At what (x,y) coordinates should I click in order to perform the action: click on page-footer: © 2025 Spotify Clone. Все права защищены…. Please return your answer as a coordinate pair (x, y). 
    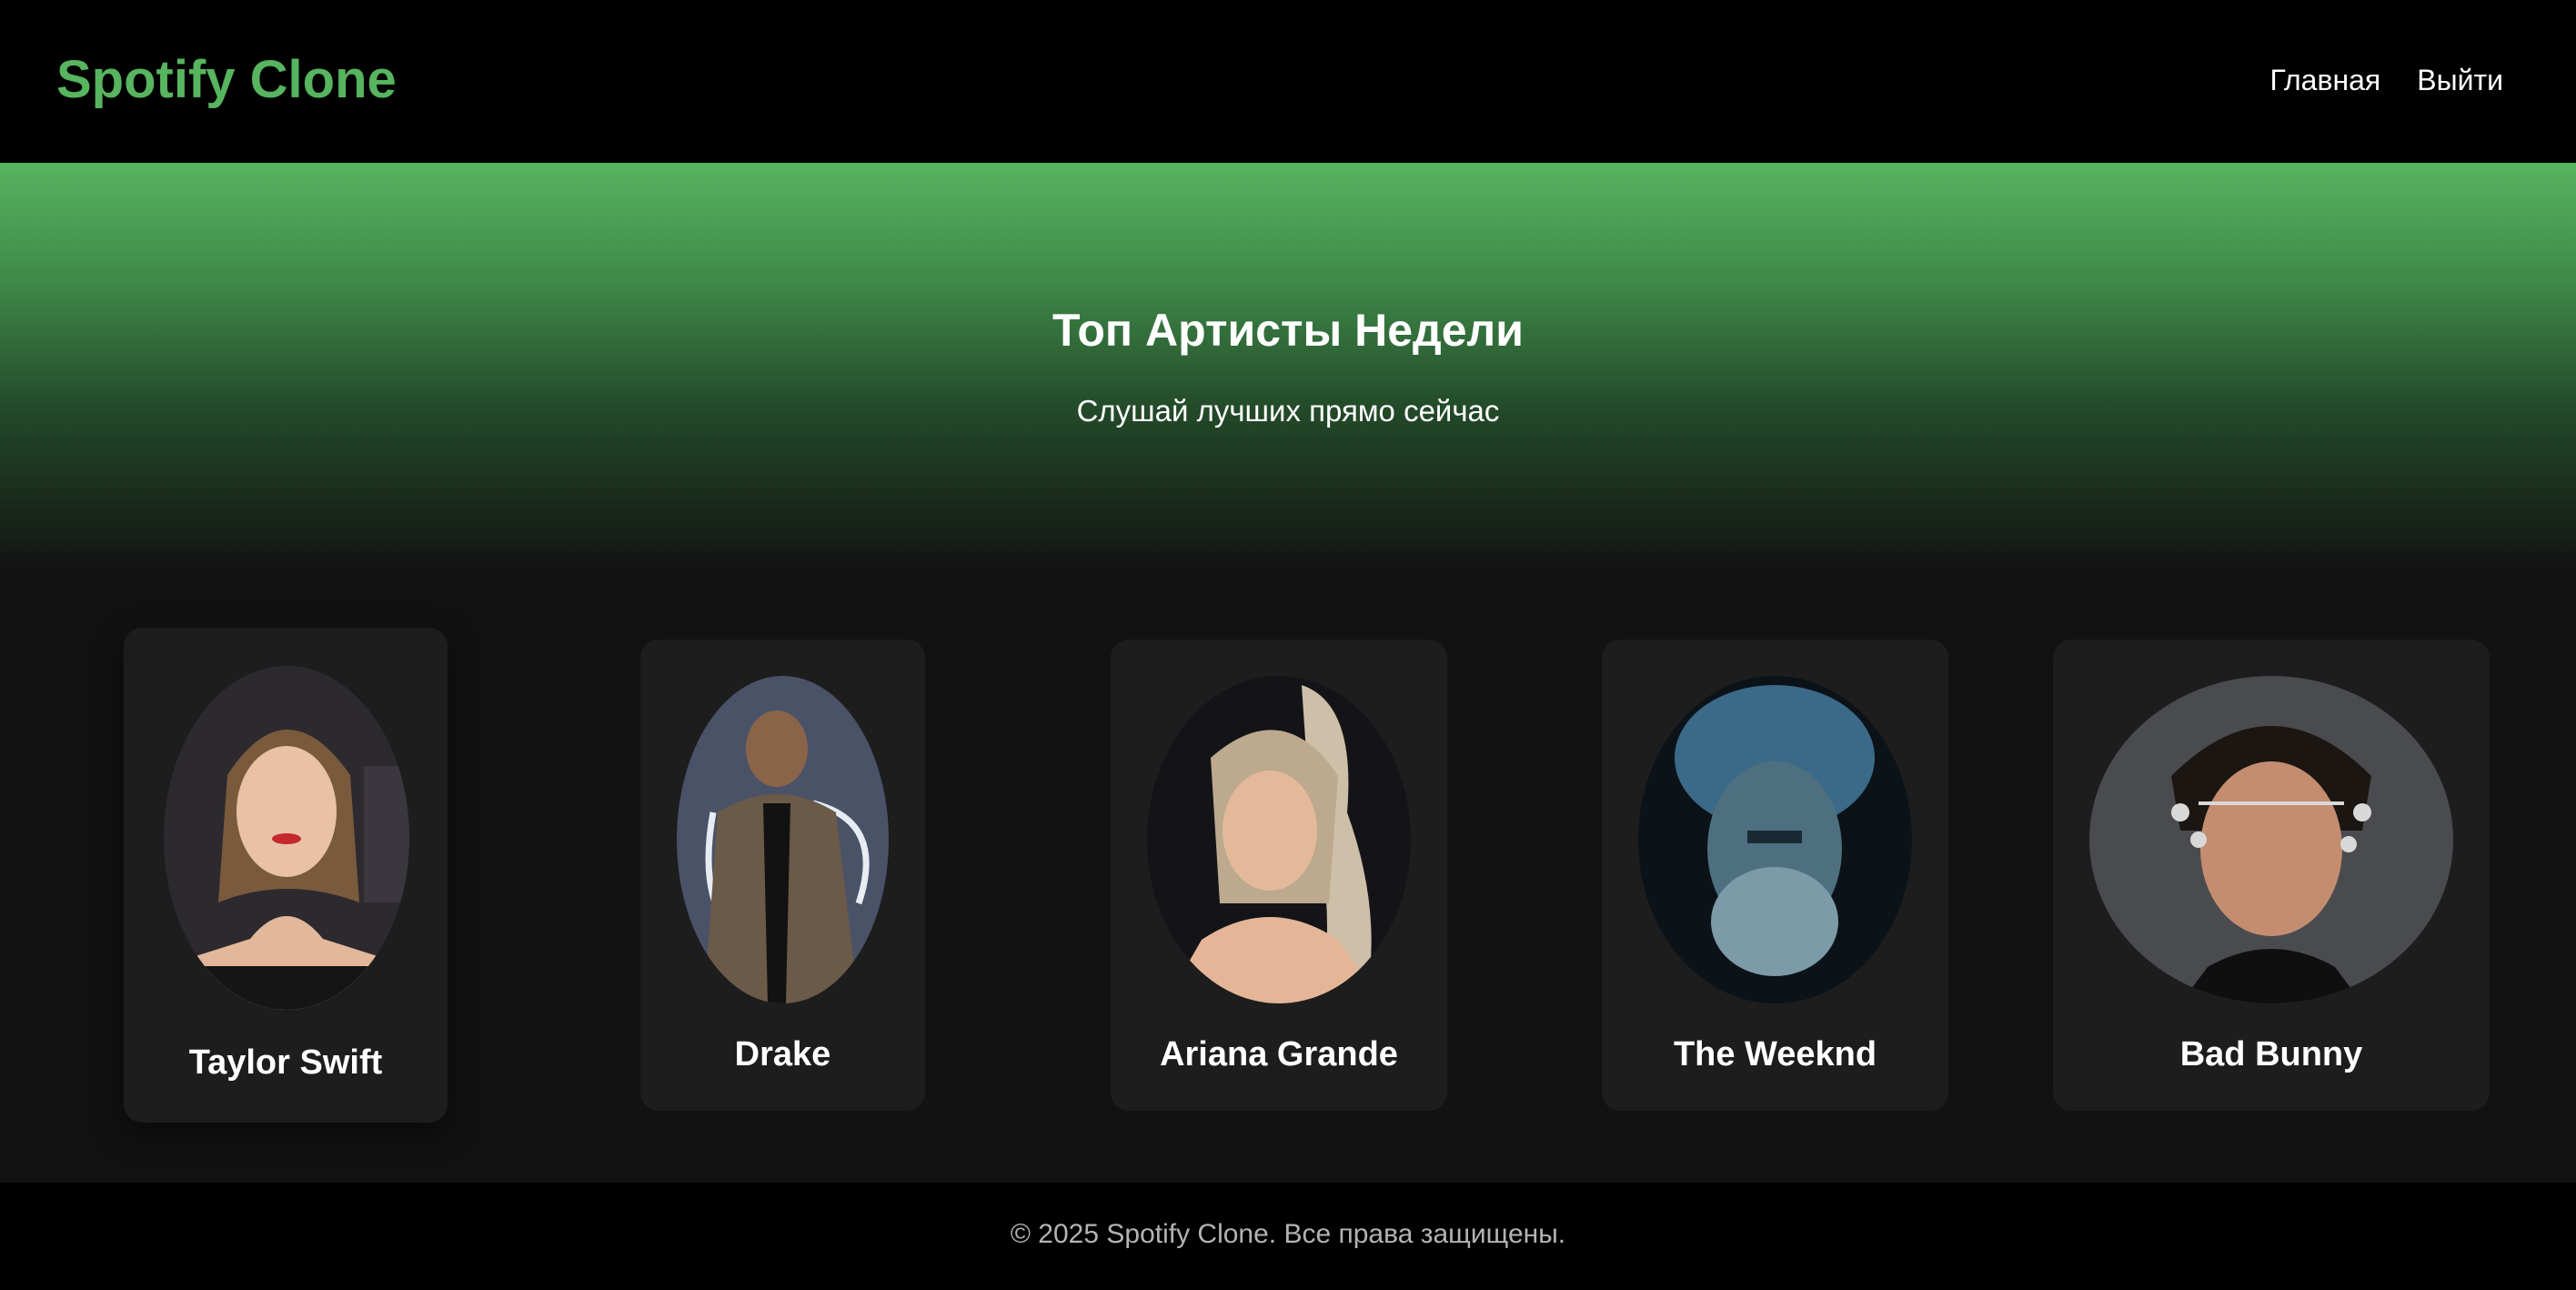
    Looking at the image, I should click on (1288, 1236).